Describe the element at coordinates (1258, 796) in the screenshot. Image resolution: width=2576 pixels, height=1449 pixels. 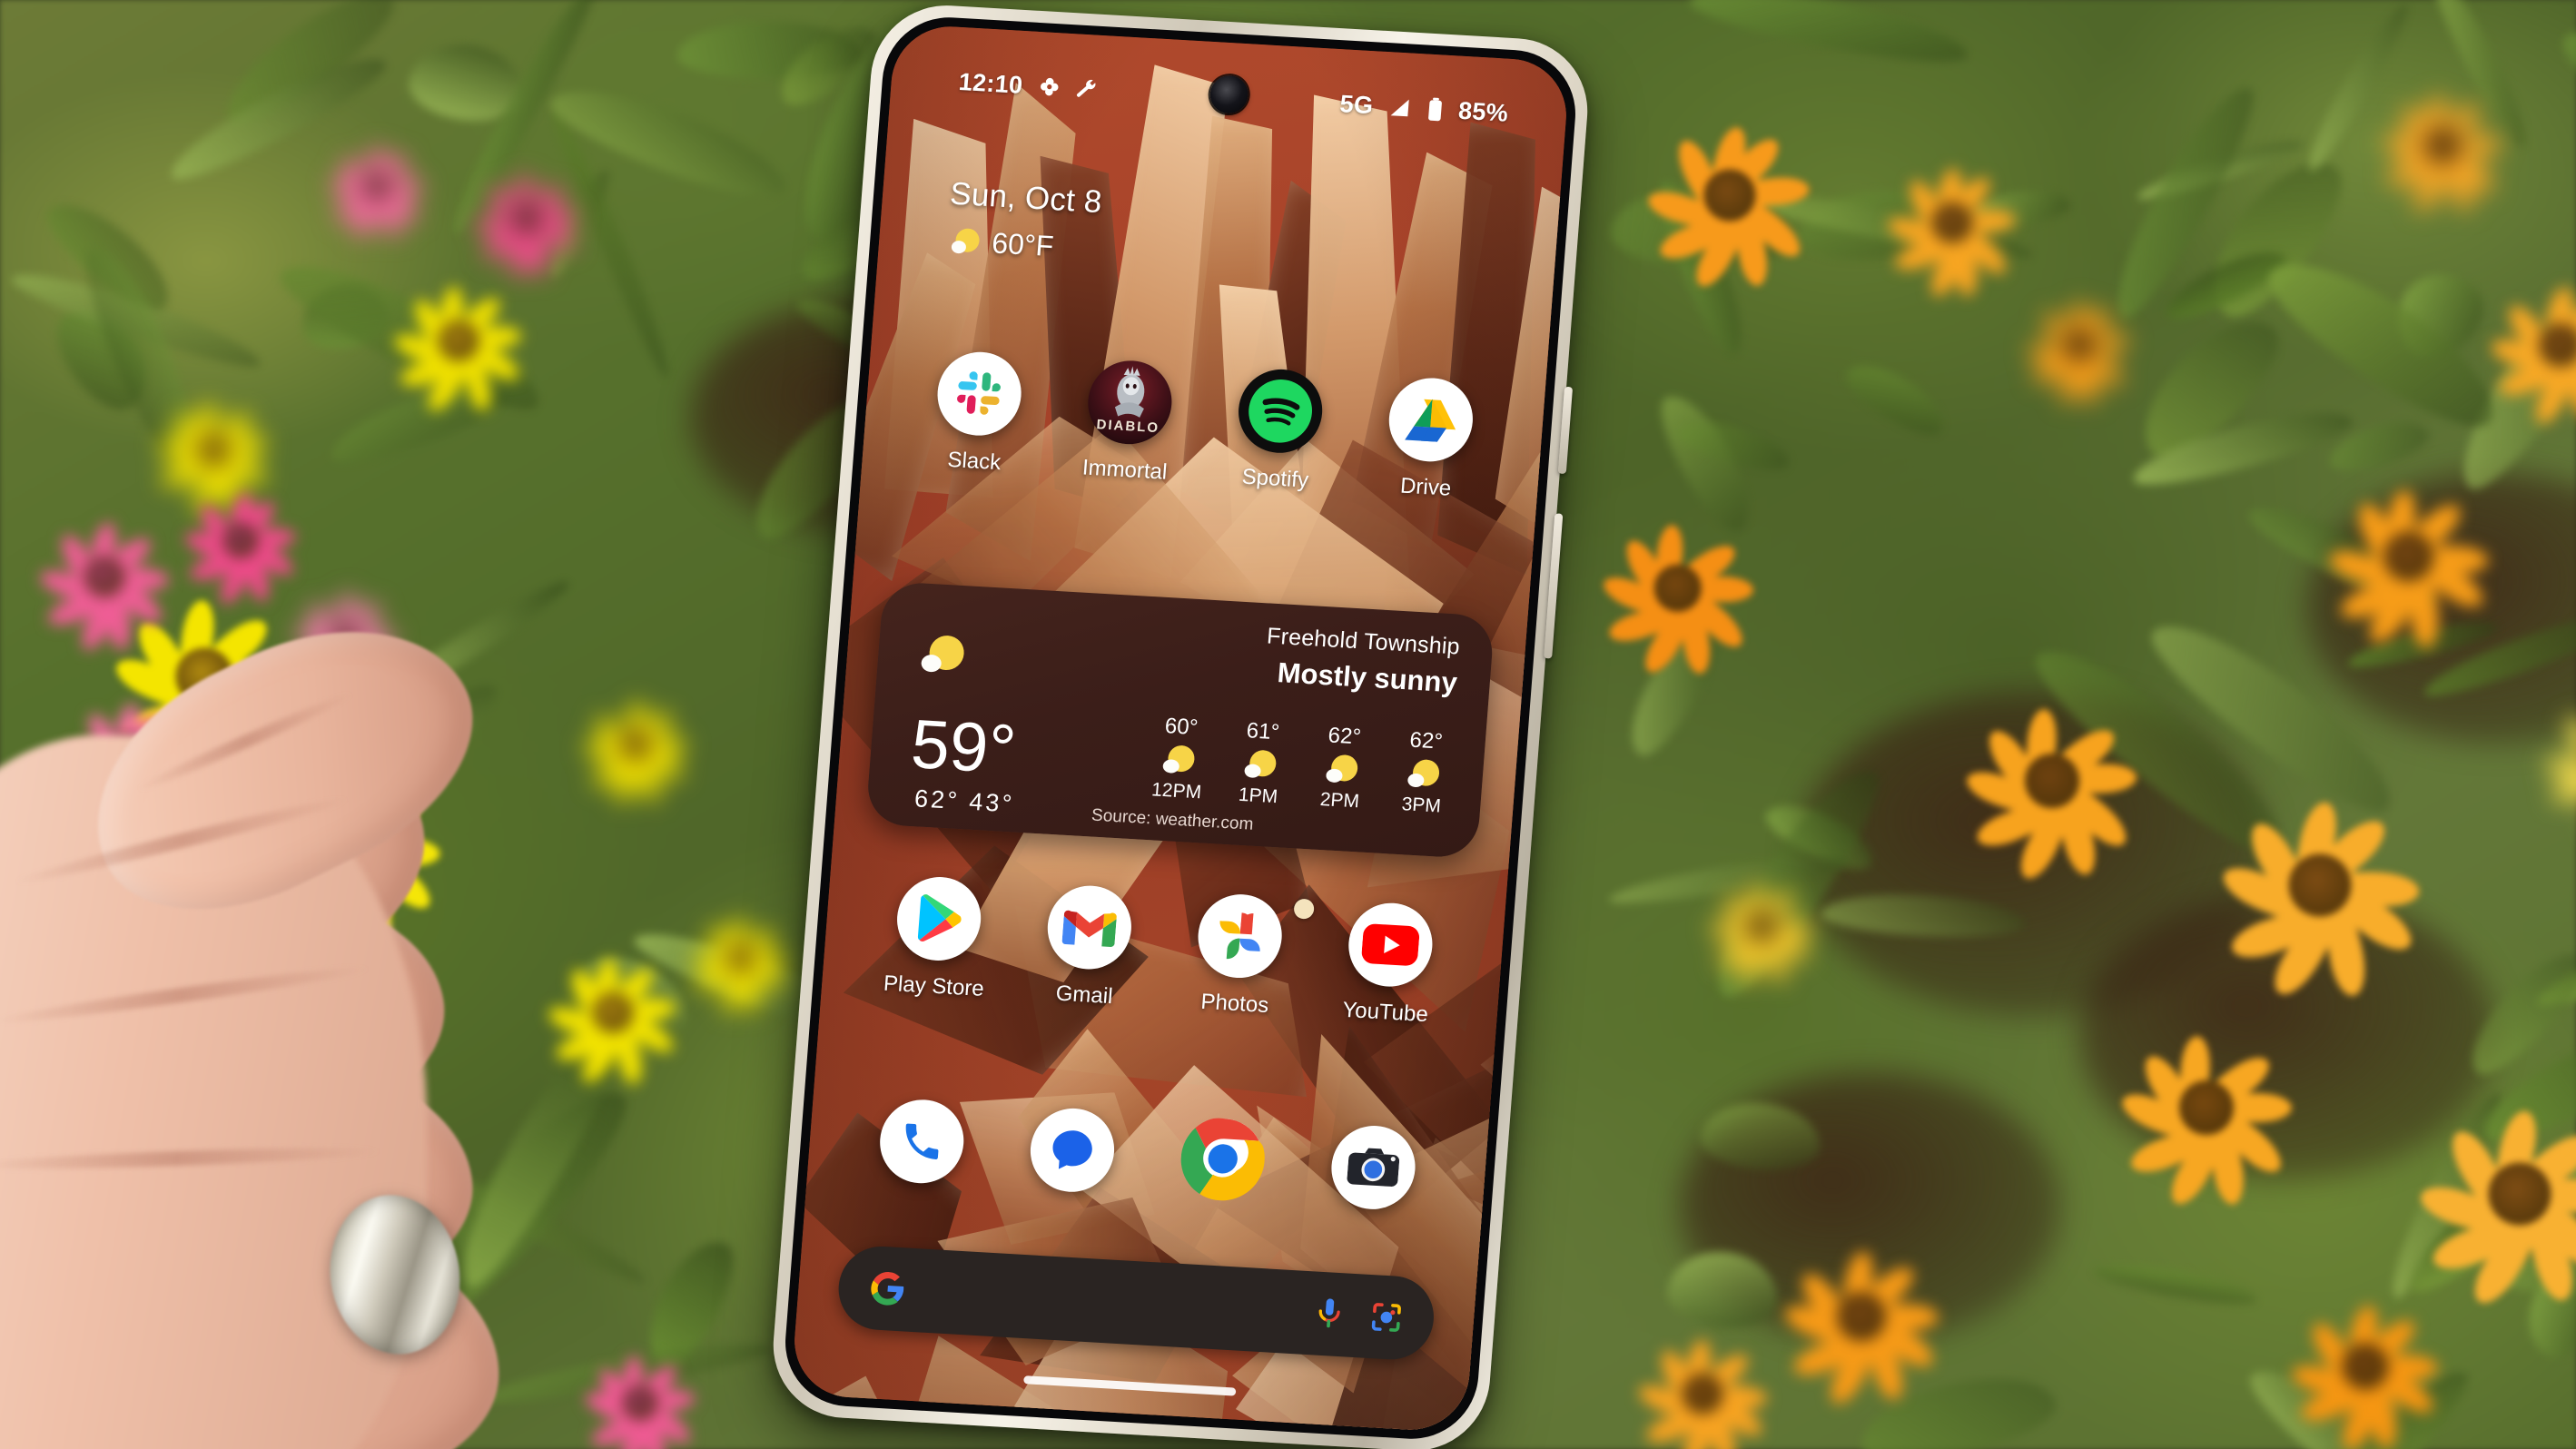
I see `hourly-time: 1PM` at that location.